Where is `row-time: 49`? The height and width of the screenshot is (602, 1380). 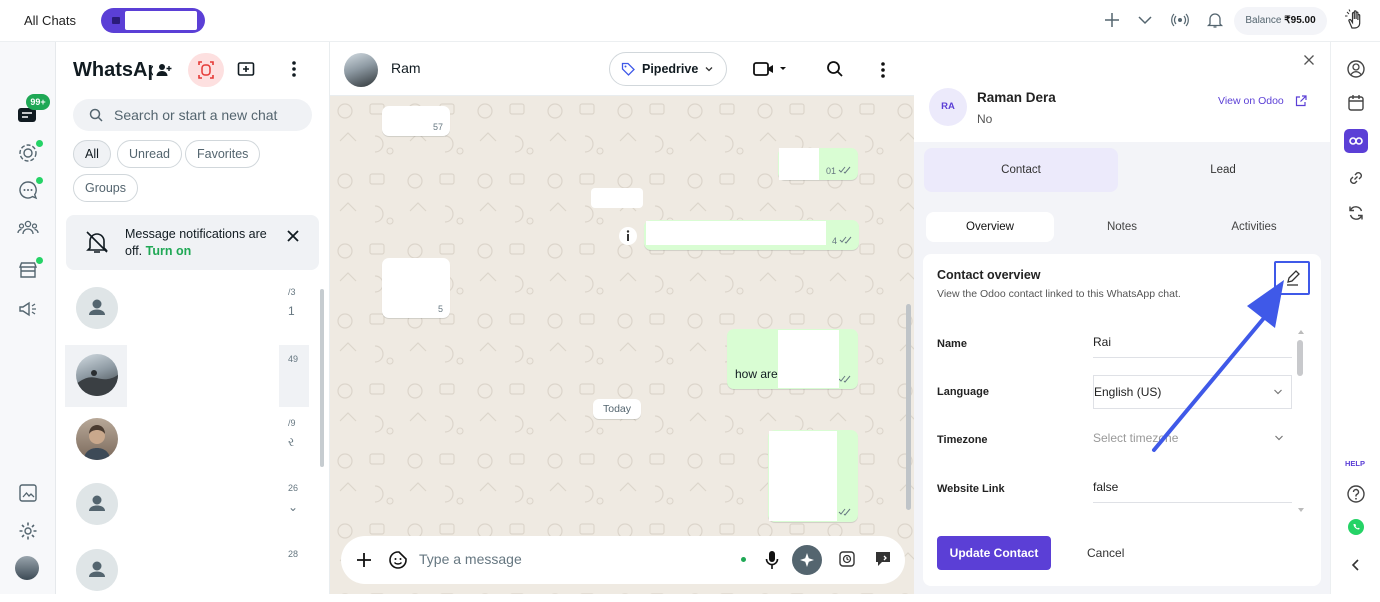
row-time: 49 is located at coordinates (293, 359).